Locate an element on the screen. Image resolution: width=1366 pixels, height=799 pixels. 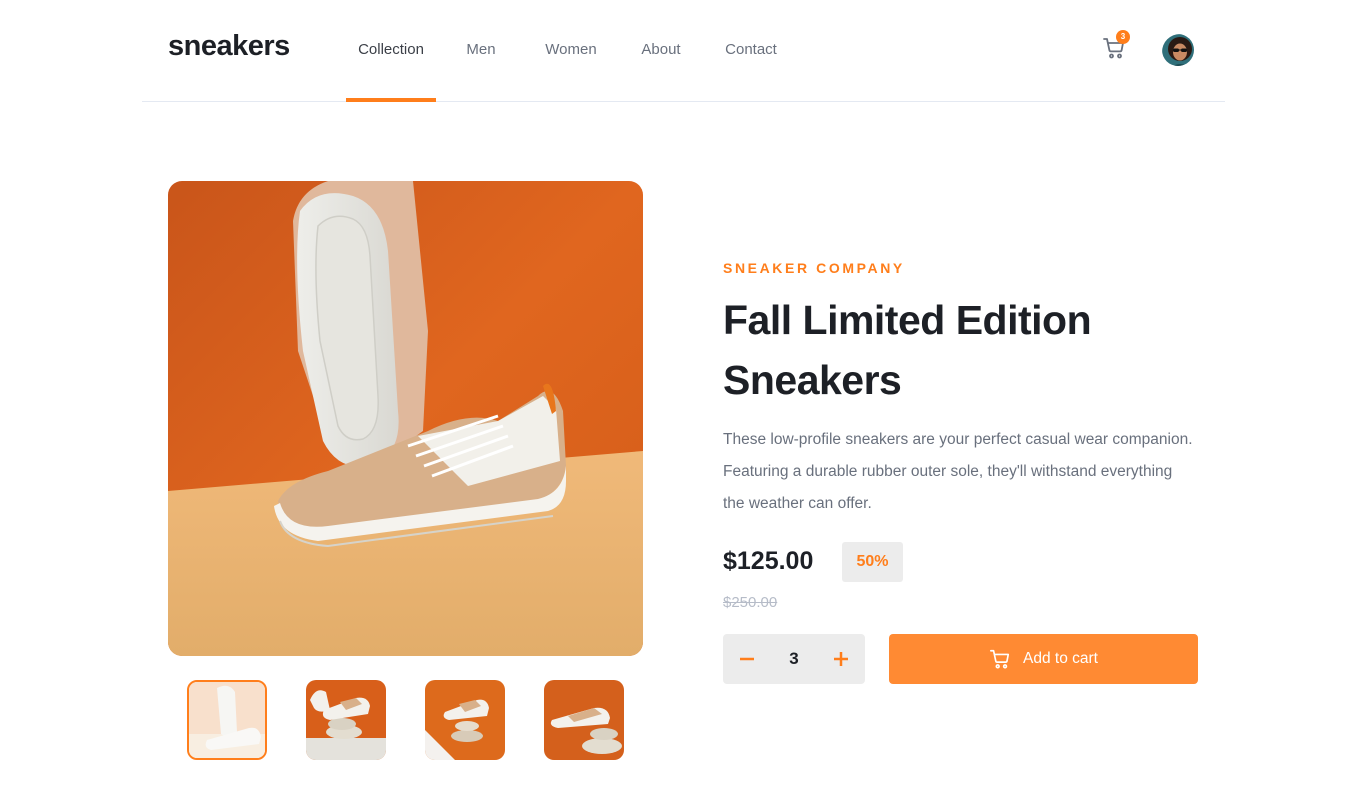
quantity-value: 3 is located at coordinates (794, 658).